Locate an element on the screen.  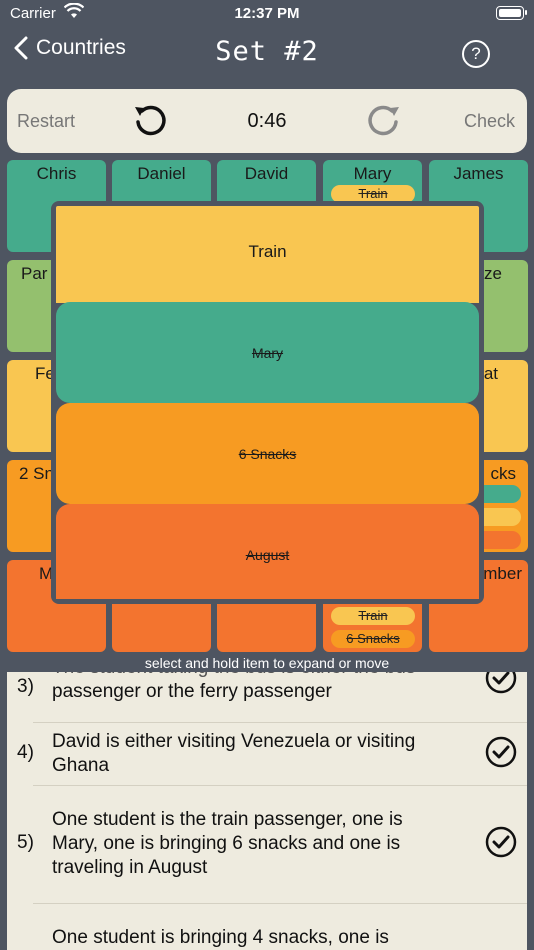
overlay-item-6-snacks: 6 Snacks is located at coordinates (267, 453).